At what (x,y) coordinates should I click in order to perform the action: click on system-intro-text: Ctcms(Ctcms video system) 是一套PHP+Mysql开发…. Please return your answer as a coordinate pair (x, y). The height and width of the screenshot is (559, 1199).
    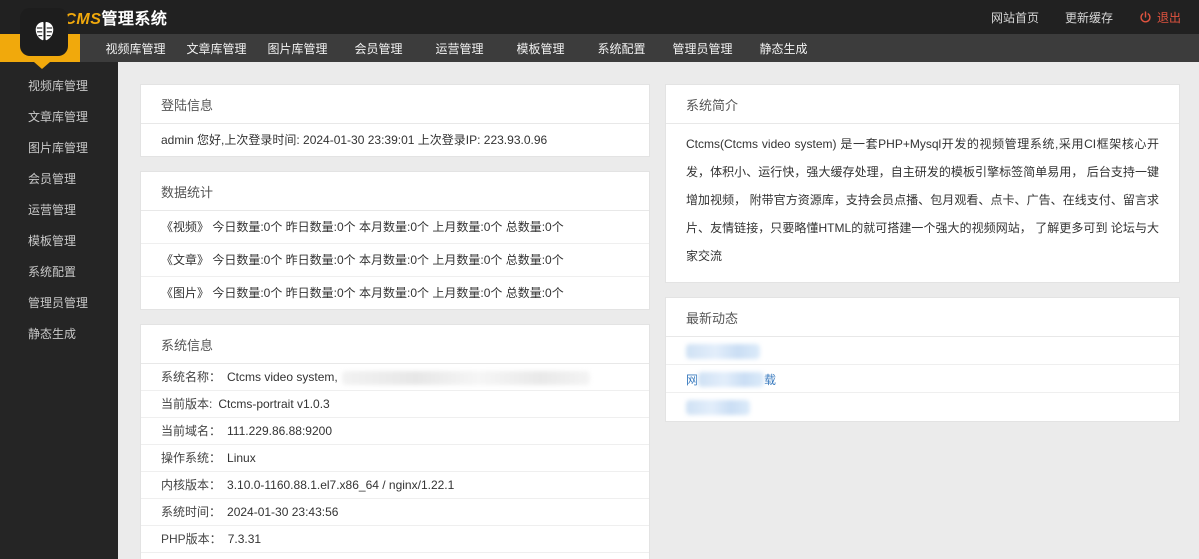
    Looking at the image, I should click on (922, 200).